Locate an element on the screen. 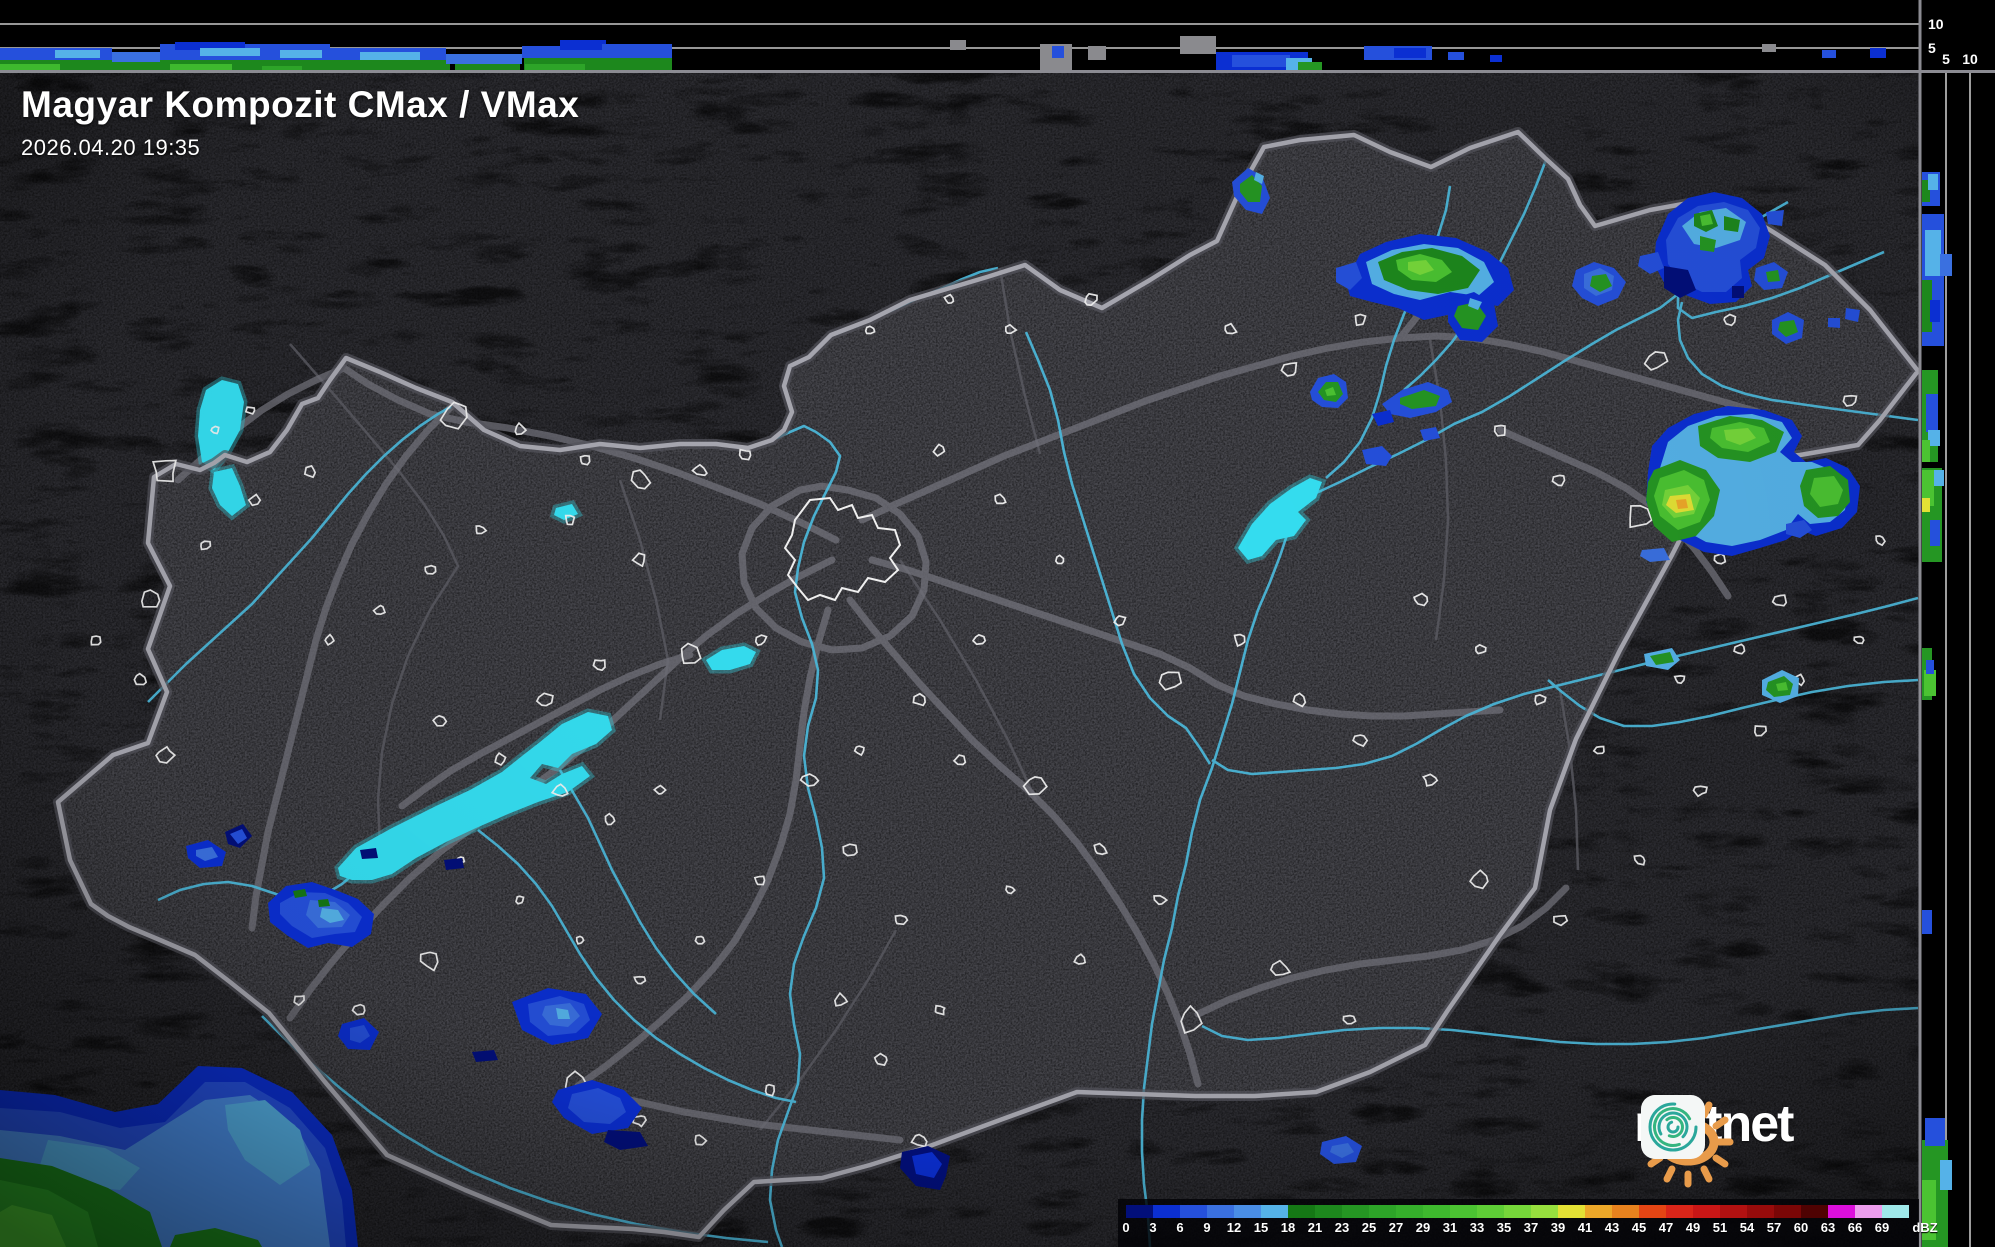  legend-tick-label: 69 is located at coordinates (1882, 1227).